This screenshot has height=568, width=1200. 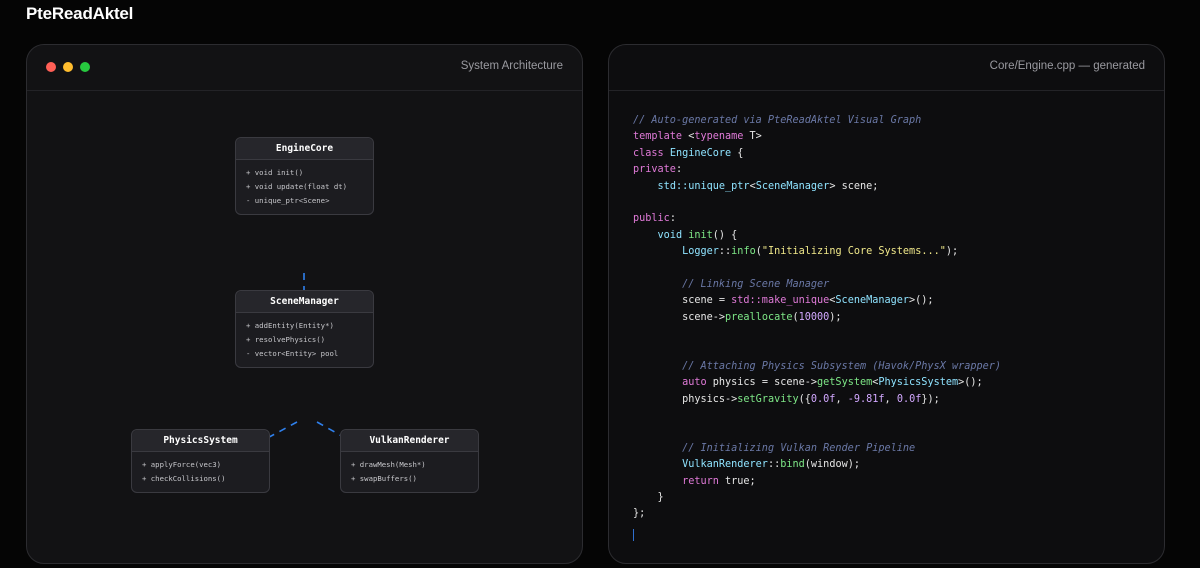 What do you see at coordinates (814, 317) in the screenshot?
I see `code-token: 10000` at bounding box center [814, 317].